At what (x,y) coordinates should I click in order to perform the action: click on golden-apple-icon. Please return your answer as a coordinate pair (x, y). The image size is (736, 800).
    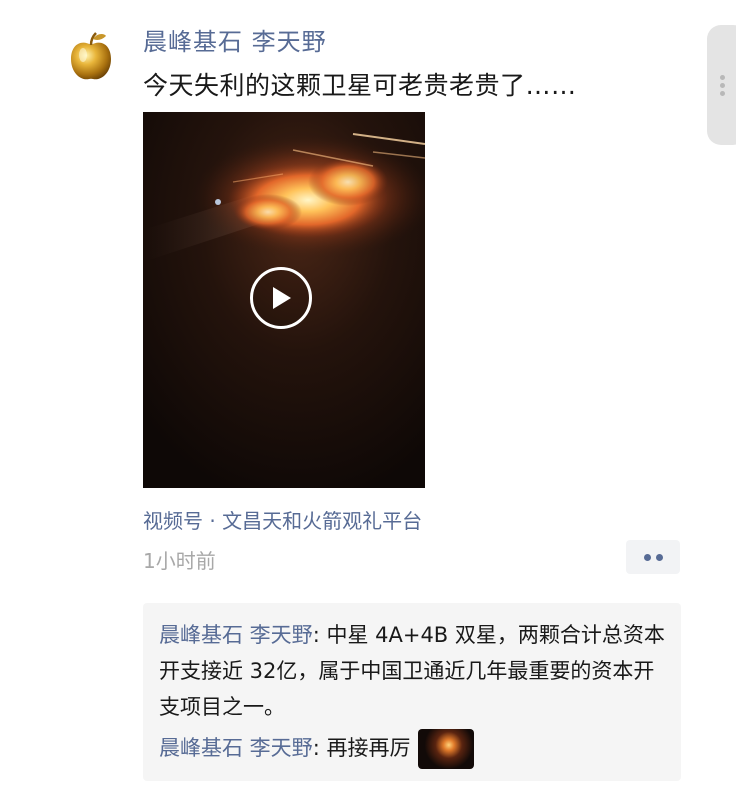
    Looking at the image, I should click on (91, 56).